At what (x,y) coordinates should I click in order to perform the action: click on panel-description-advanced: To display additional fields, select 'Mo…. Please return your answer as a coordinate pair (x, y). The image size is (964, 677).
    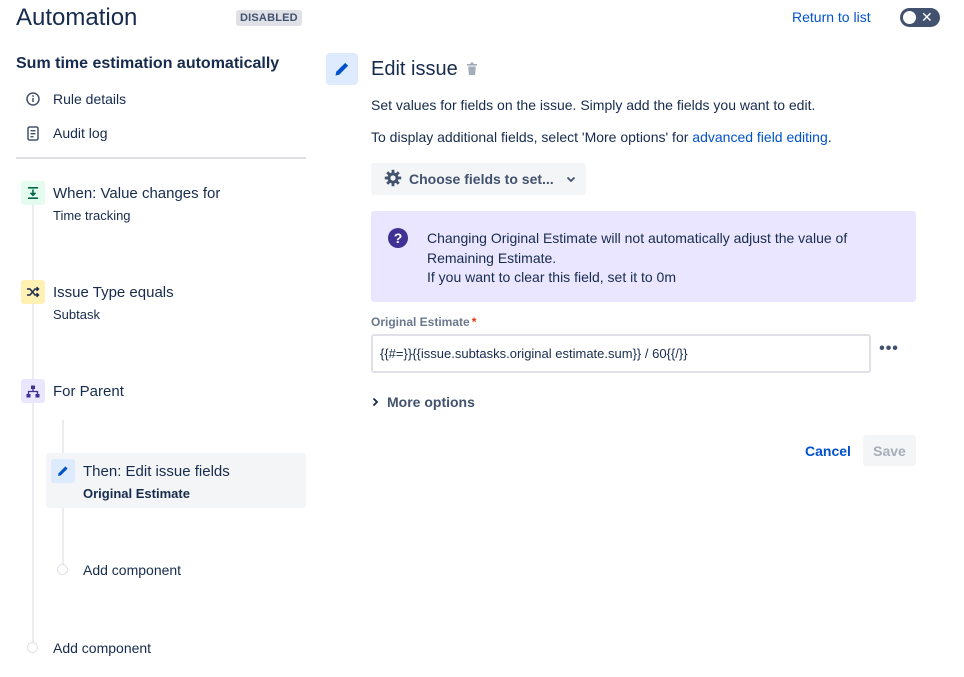
    Looking at the image, I should click on (601, 137).